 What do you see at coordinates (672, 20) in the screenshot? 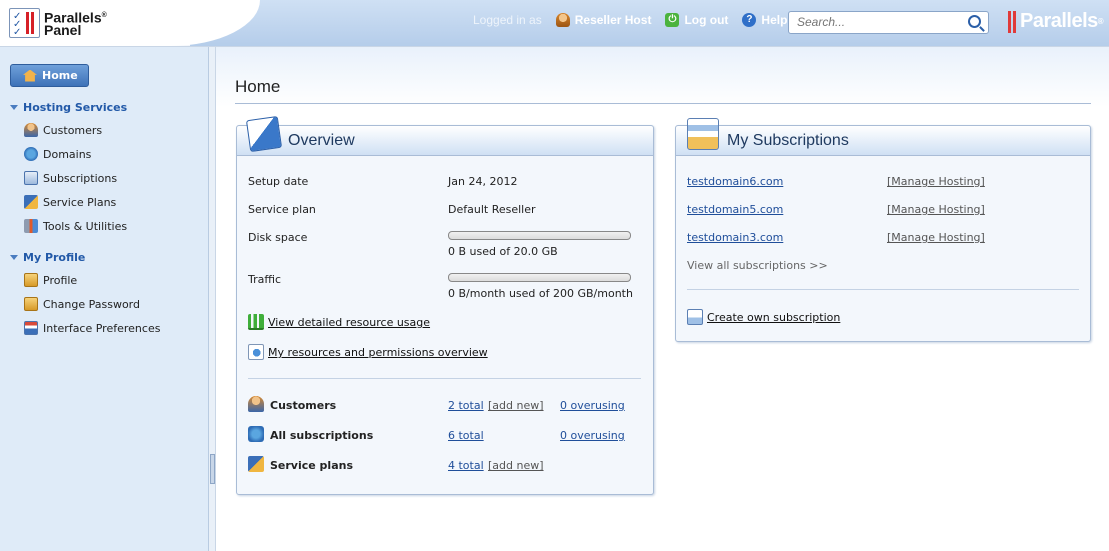
I see `logout-icon: ⏻` at bounding box center [672, 20].